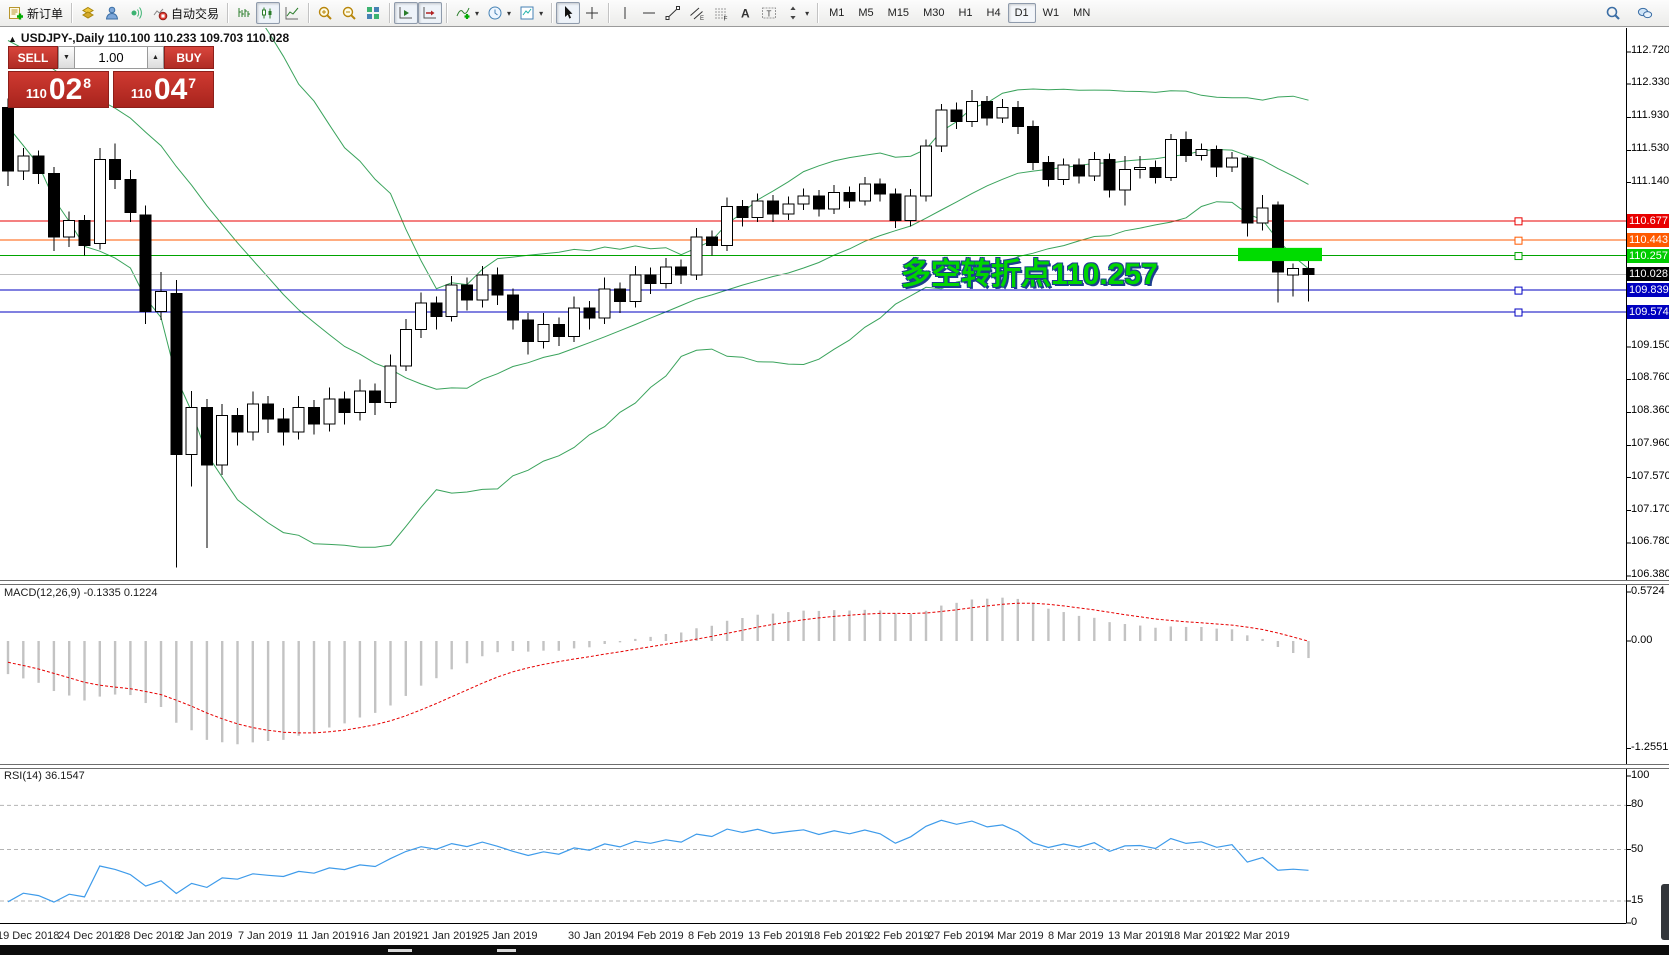  Describe the element at coordinates (959, 936) in the screenshot. I see `date-tick-label: 27 Feb 2019` at that location.